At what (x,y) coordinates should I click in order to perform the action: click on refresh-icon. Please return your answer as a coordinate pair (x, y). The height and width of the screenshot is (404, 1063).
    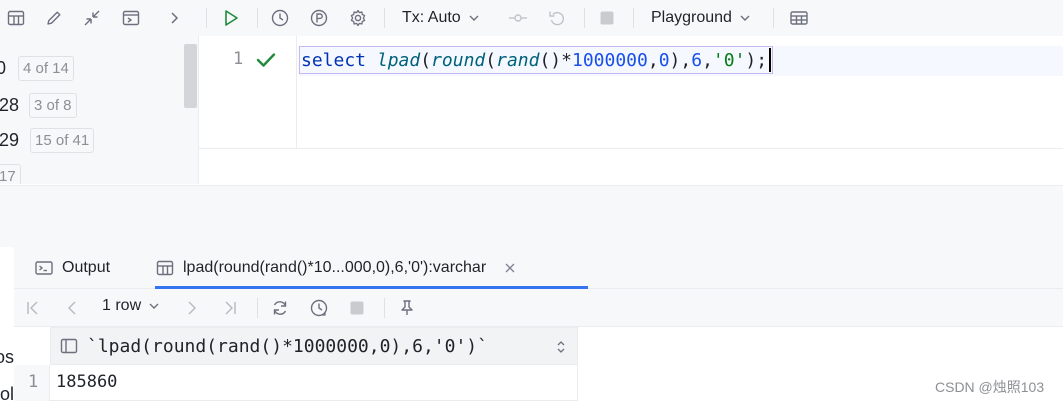
    Looking at the image, I should click on (280, 308).